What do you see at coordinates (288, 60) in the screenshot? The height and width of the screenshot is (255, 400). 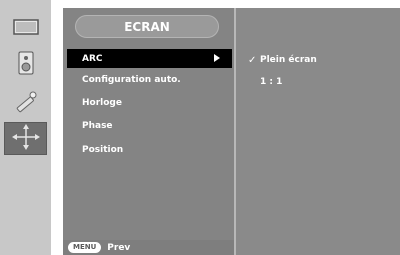 I see `option-label: Plein écran` at bounding box center [288, 60].